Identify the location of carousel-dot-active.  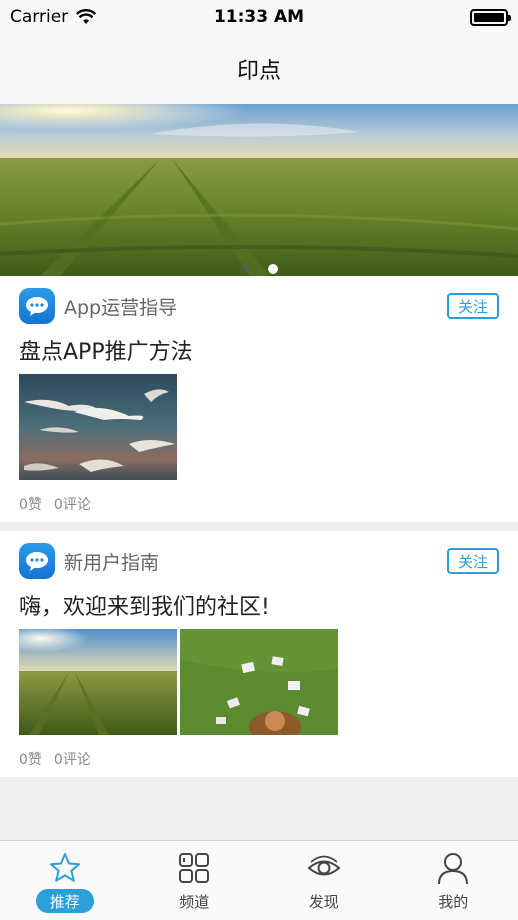
(273, 269).